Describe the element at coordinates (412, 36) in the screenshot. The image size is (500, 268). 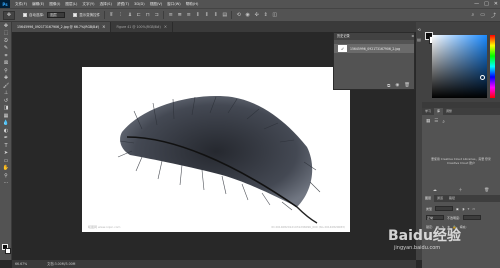
I see `panel-menu-icon: ≡` at that location.